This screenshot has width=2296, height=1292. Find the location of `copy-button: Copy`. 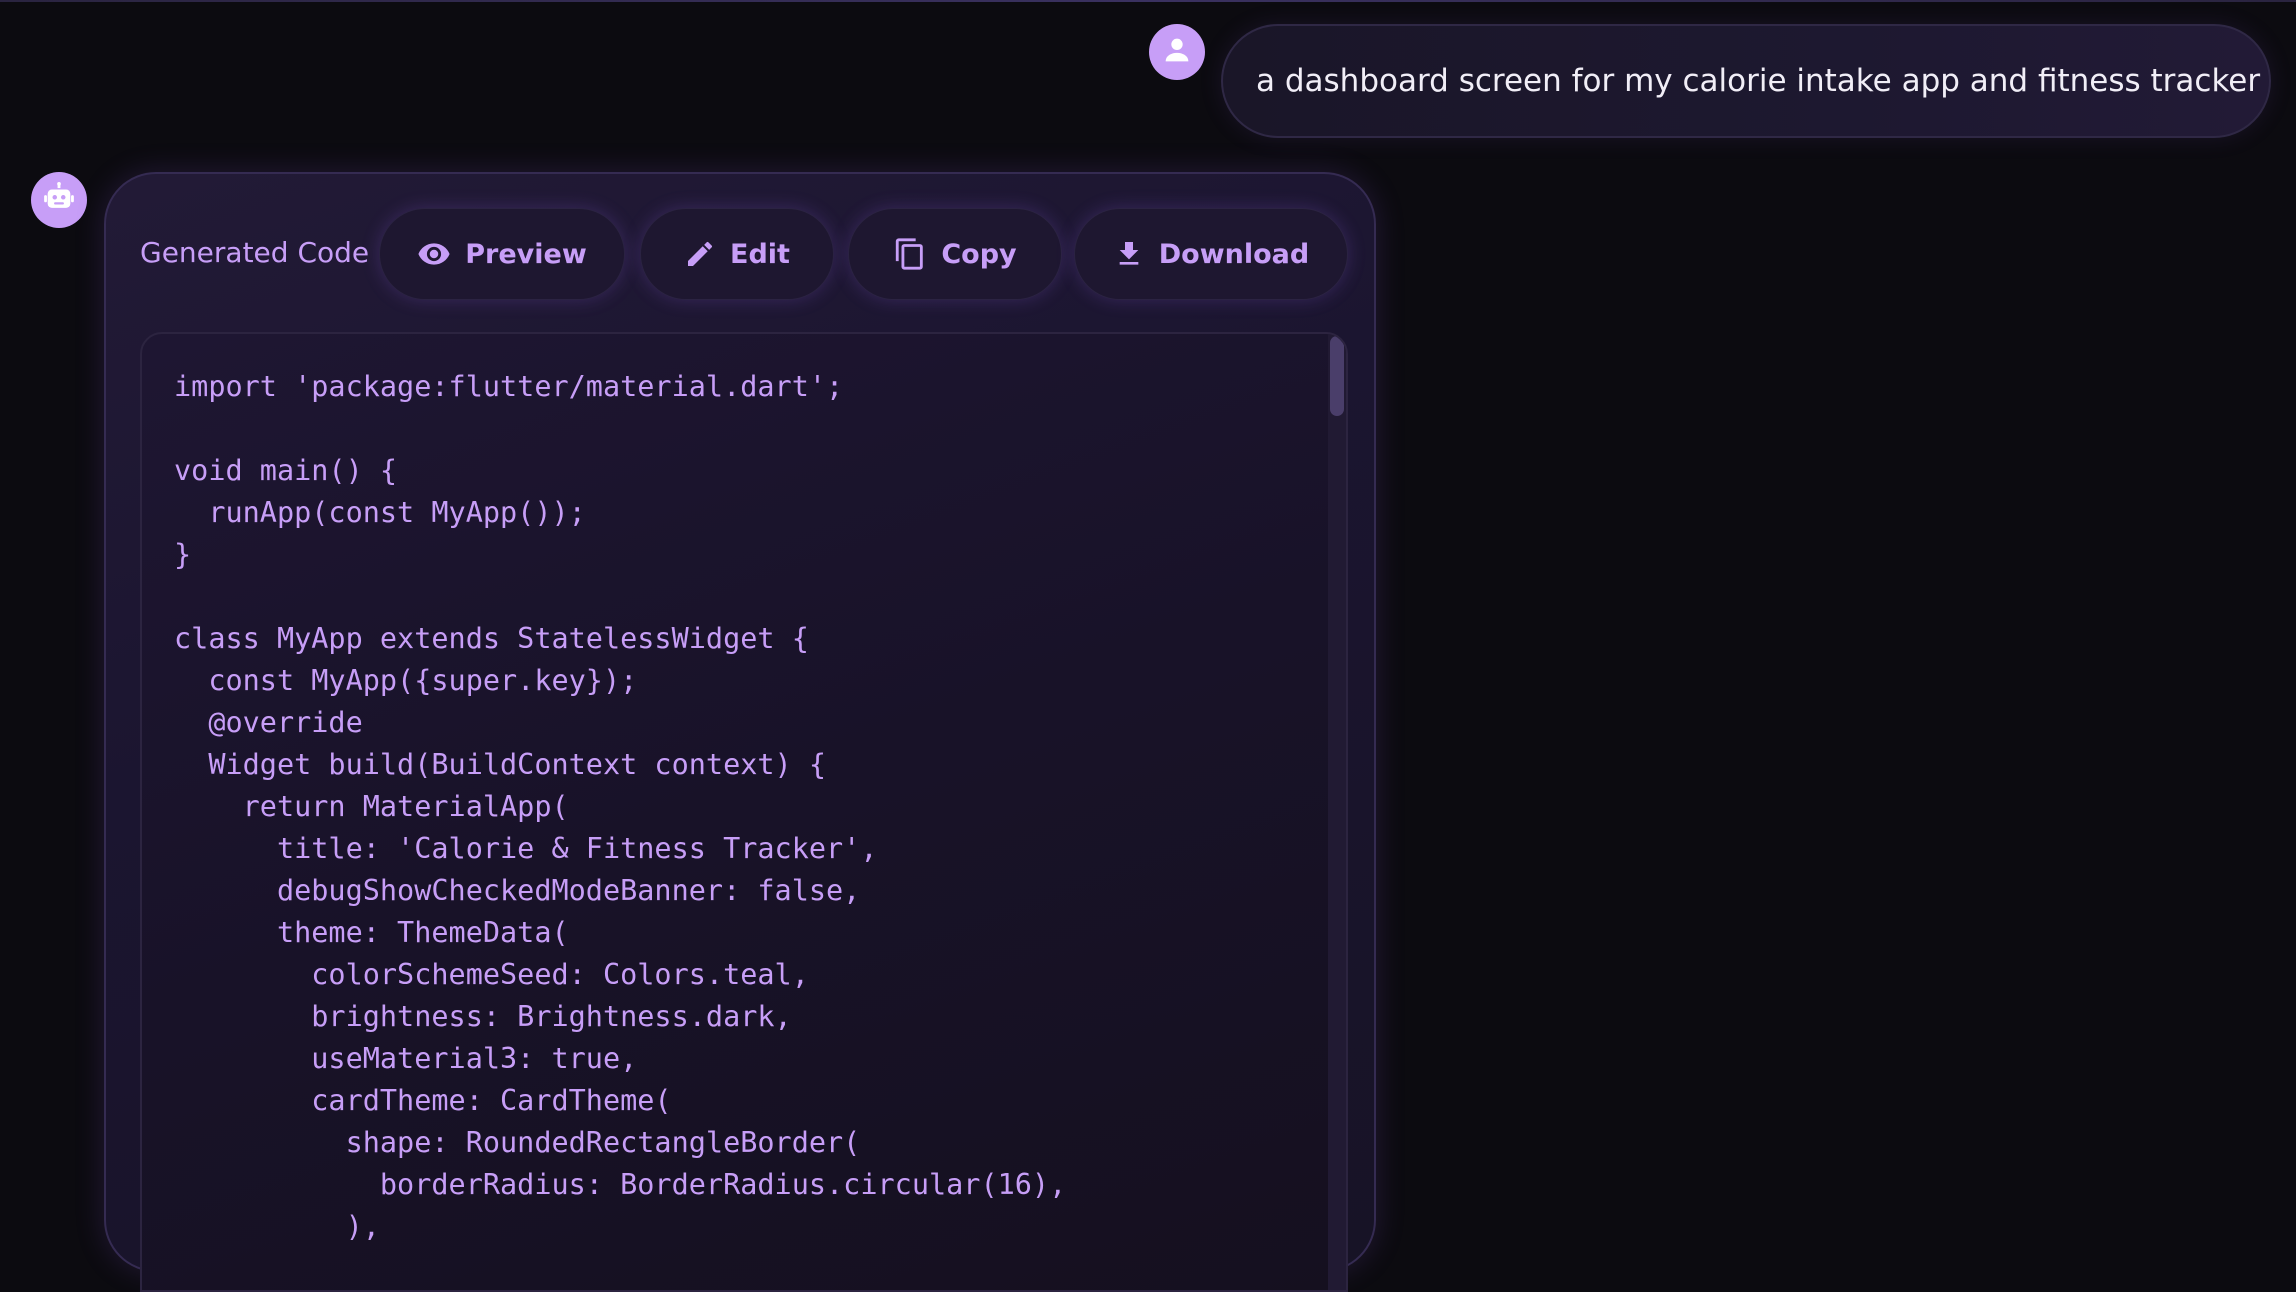

copy-button: Copy is located at coordinates (955, 254).